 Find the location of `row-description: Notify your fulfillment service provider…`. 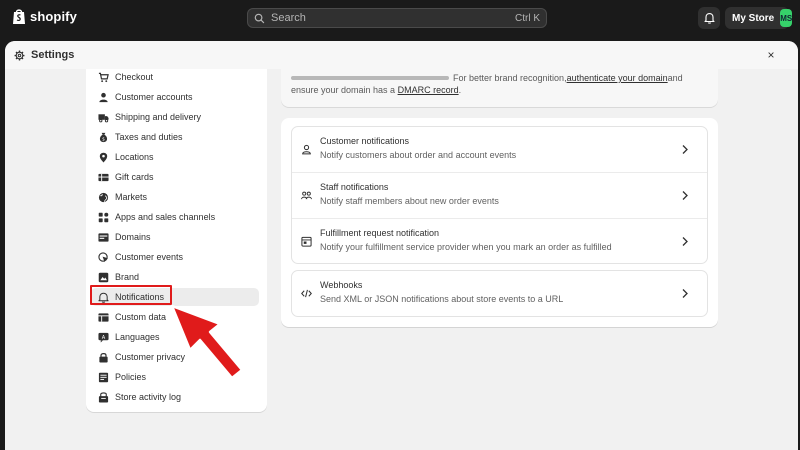

row-description: Notify your fulfillment service provider… is located at coordinates (466, 247).